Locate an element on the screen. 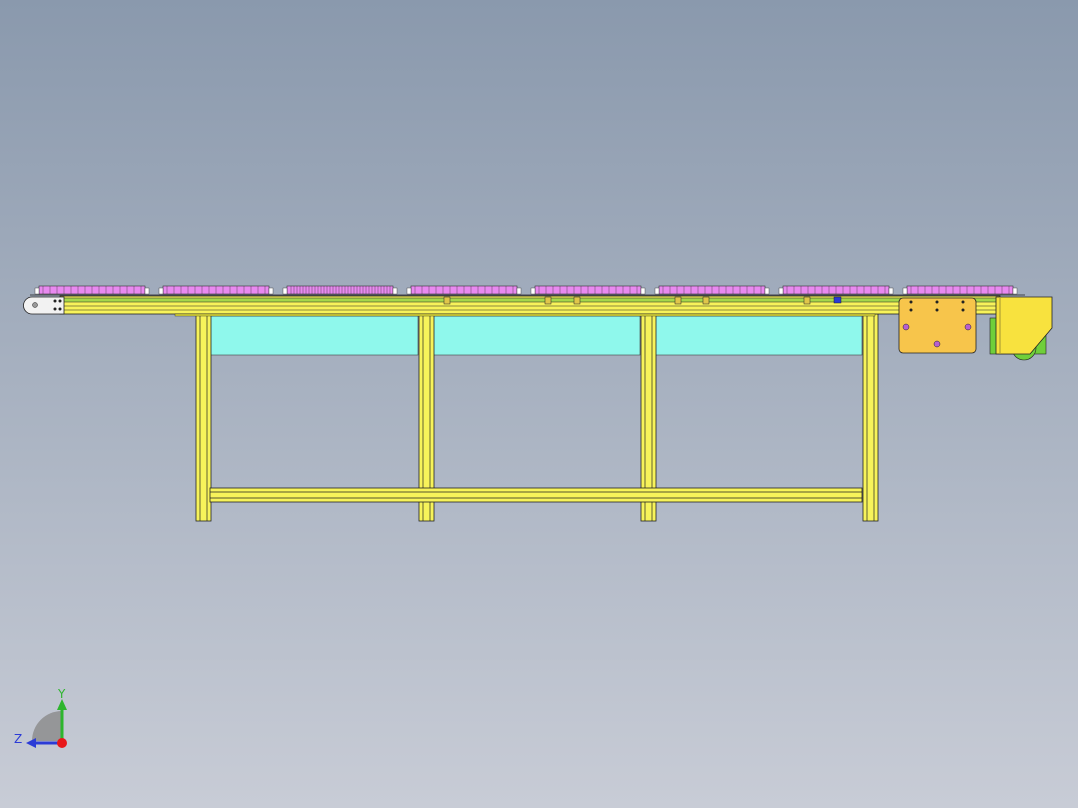 This screenshot has width=1078, height=808. gear-motor is located at coordinates (1021, 328).